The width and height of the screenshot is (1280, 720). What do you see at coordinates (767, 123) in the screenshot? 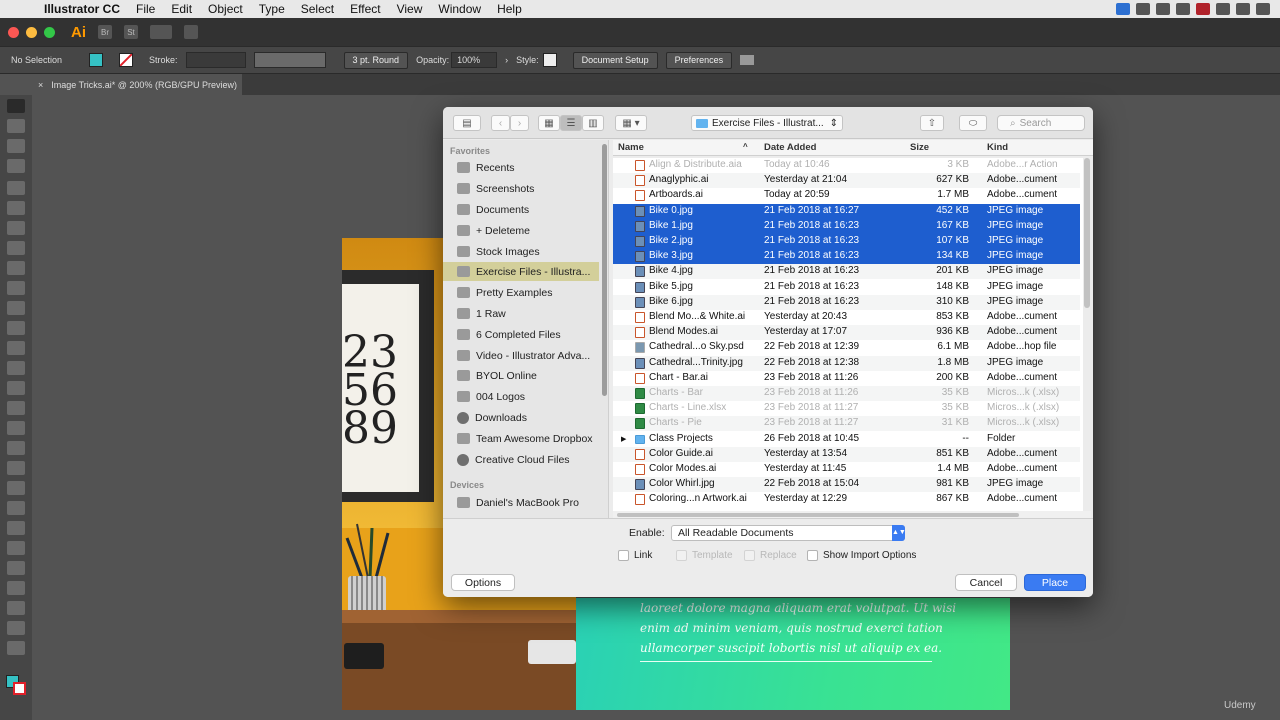
I see `location-popup: Exercise Files - Illustrat... ⇕` at bounding box center [767, 123].